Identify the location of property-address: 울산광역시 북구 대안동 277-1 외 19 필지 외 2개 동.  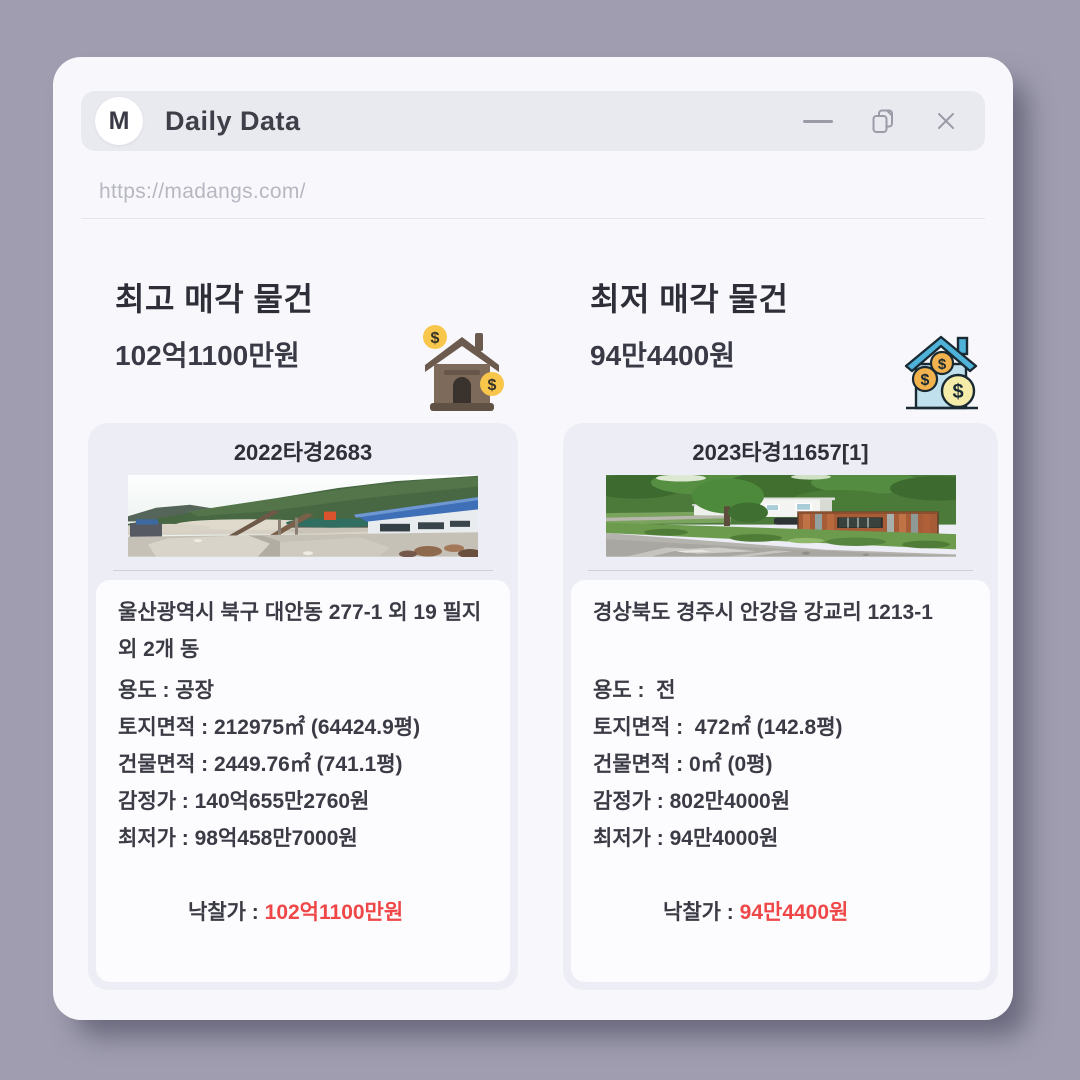
(300, 631).